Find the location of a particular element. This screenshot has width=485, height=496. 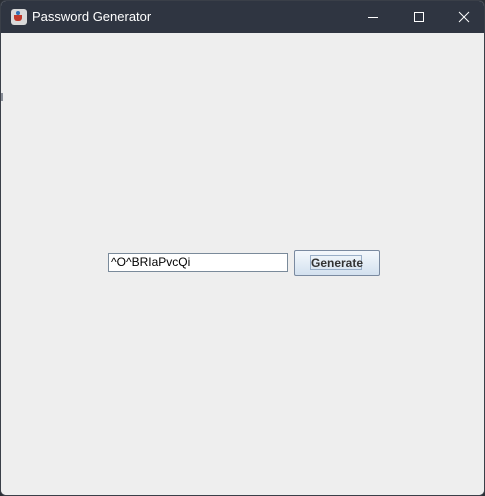

minimize-icon is located at coordinates (373, 17).